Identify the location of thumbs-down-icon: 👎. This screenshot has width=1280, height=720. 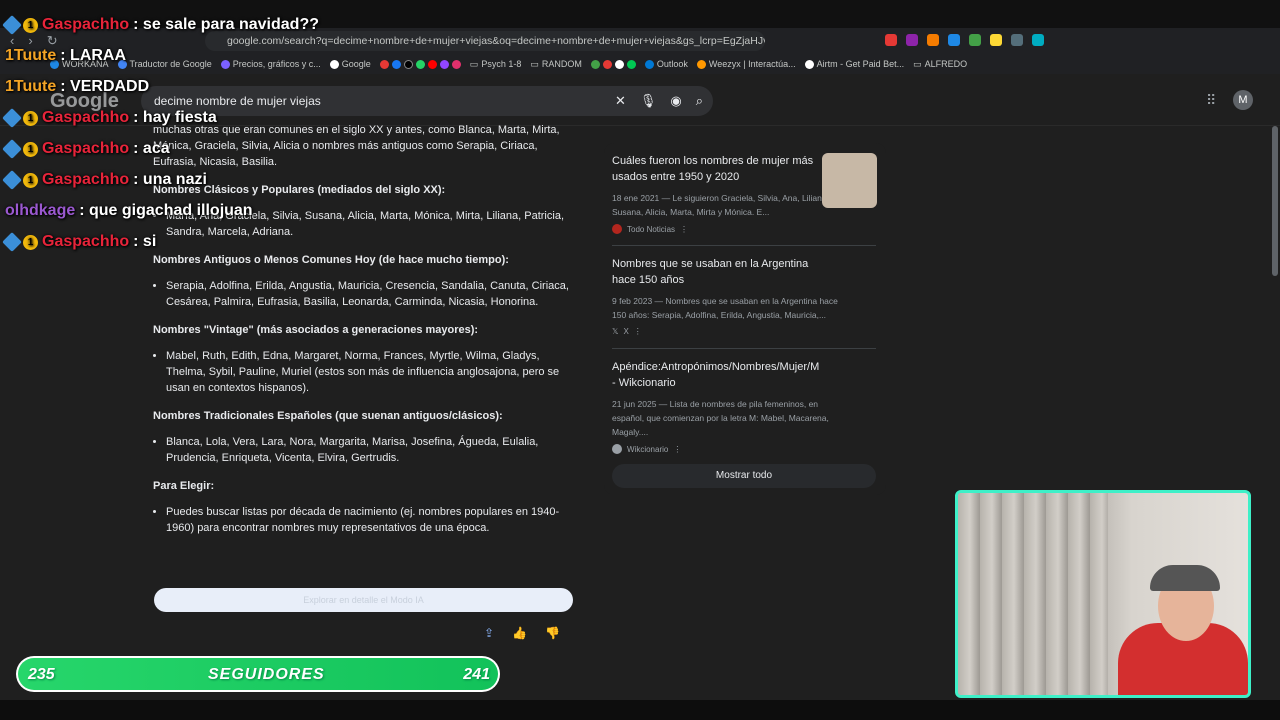
(552, 633).